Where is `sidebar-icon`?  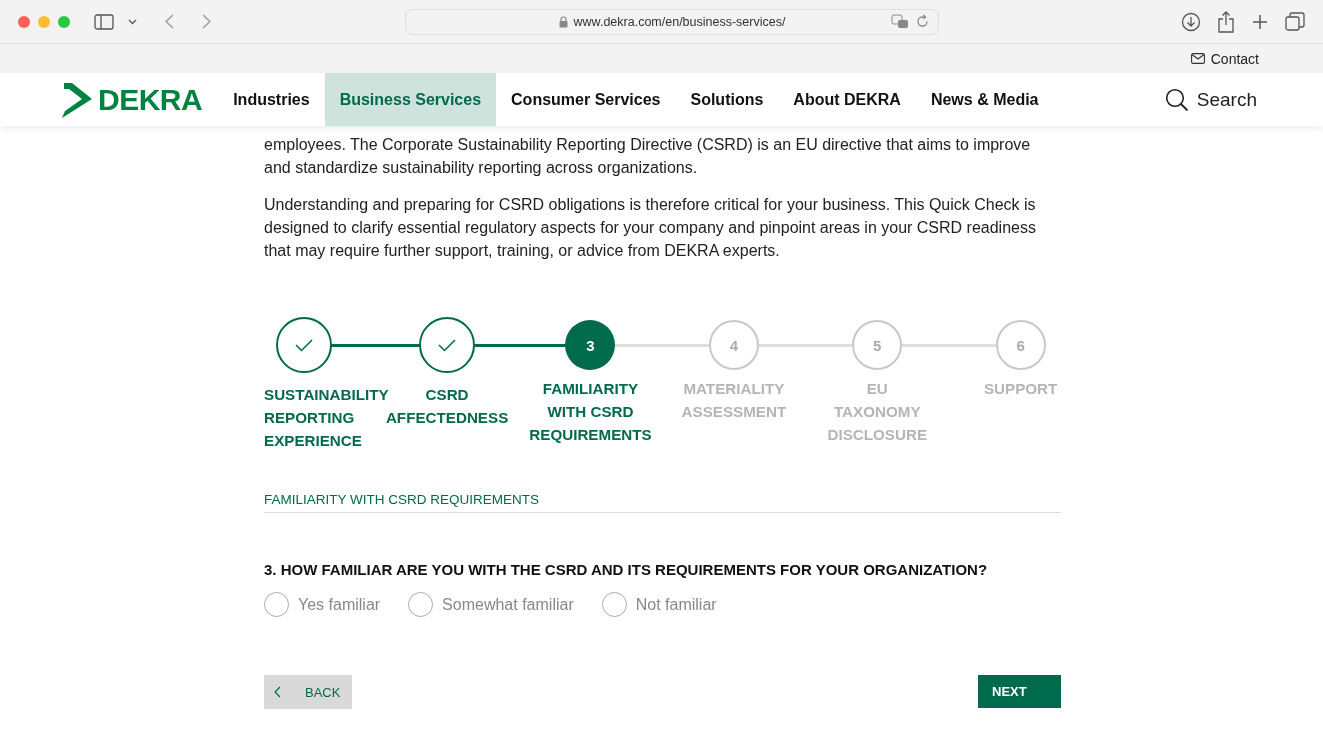 sidebar-icon is located at coordinates (104, 21).